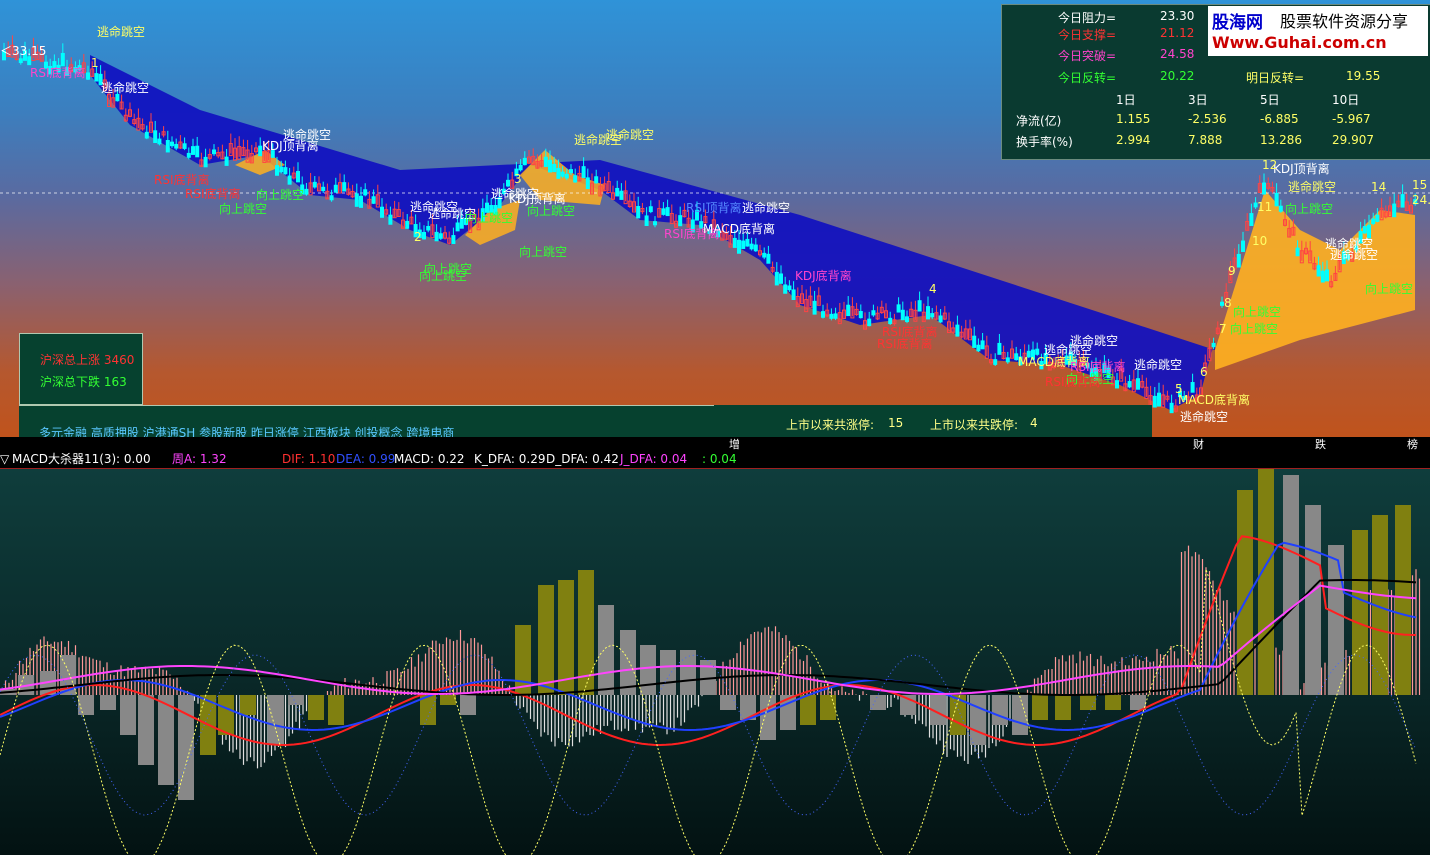 Image resolution: width=1430 pixels, height=855 pixels. Describe the element at coordinates (1223, 329) in the screenshot. I see `wave-number: 7` at that location.